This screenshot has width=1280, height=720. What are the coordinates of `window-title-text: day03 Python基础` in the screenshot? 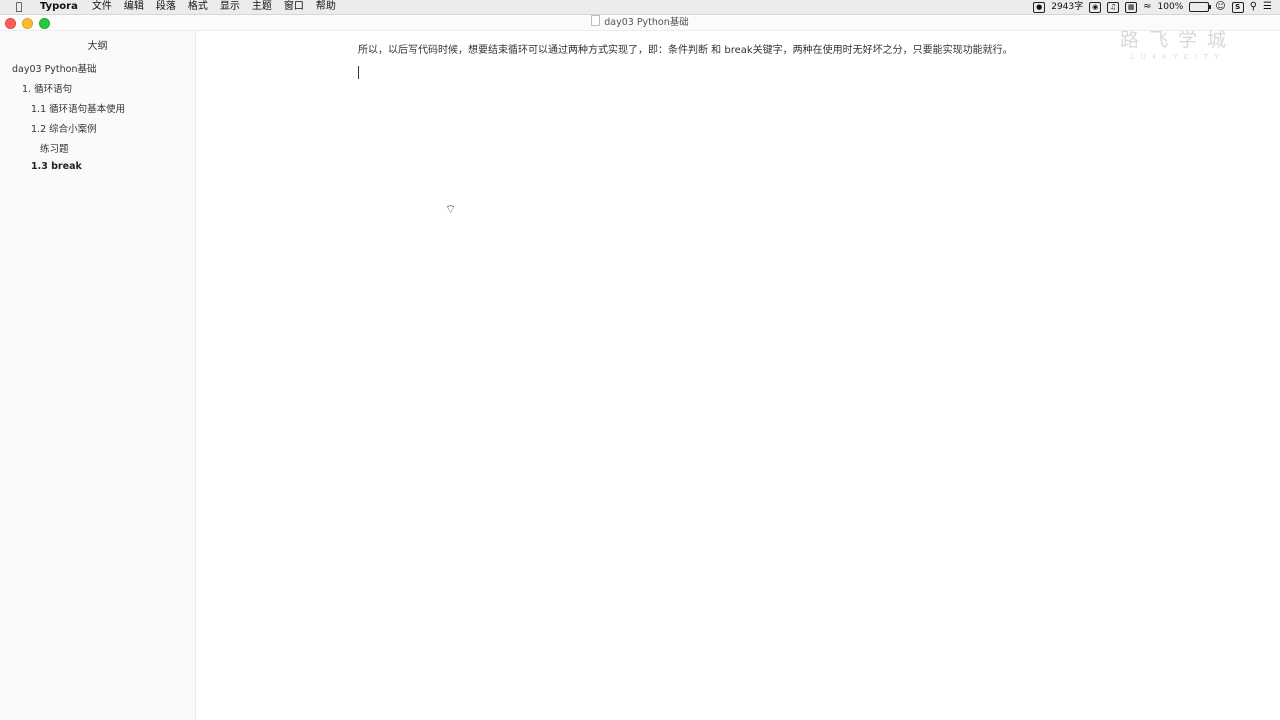 It's located at (646, 22).